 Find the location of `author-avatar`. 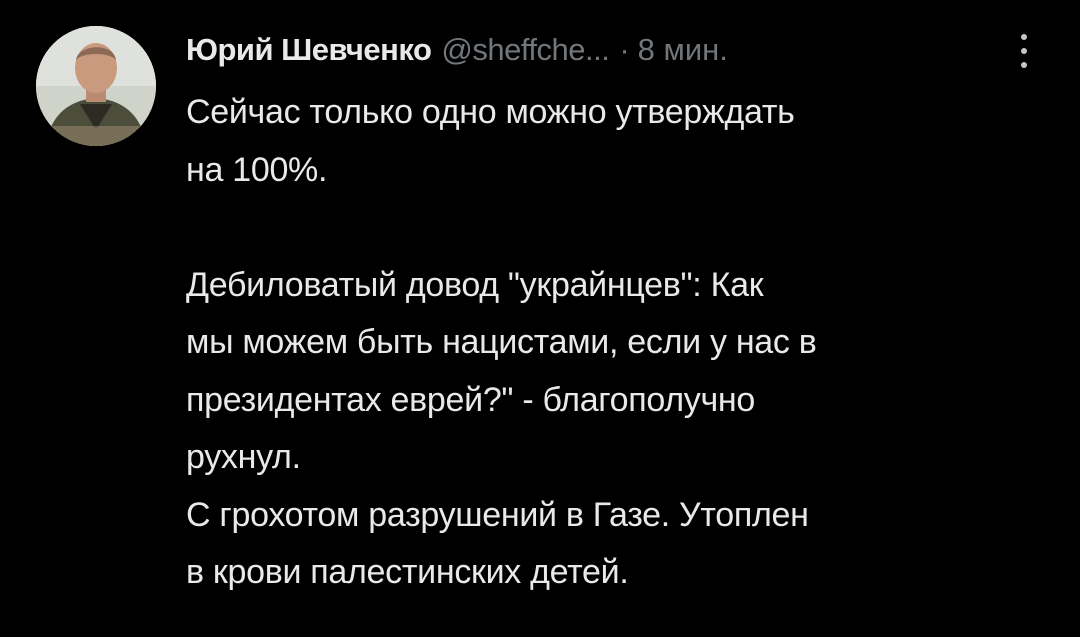

author-avatar is located at coordinates (96, 86).